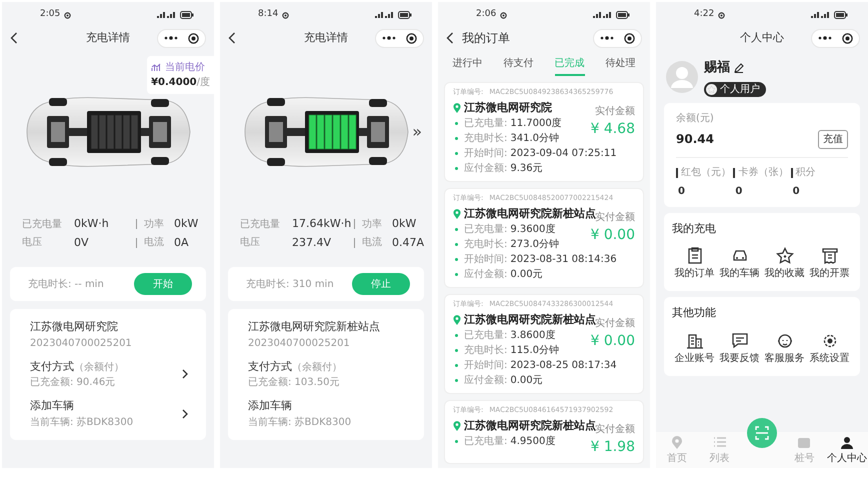 The height and width of the screenshot is (481, 868). What do you see at coordinates (694, 349) in the screenshot?
I see `feature-item: 企业账号` at bounding box center [694, 349].